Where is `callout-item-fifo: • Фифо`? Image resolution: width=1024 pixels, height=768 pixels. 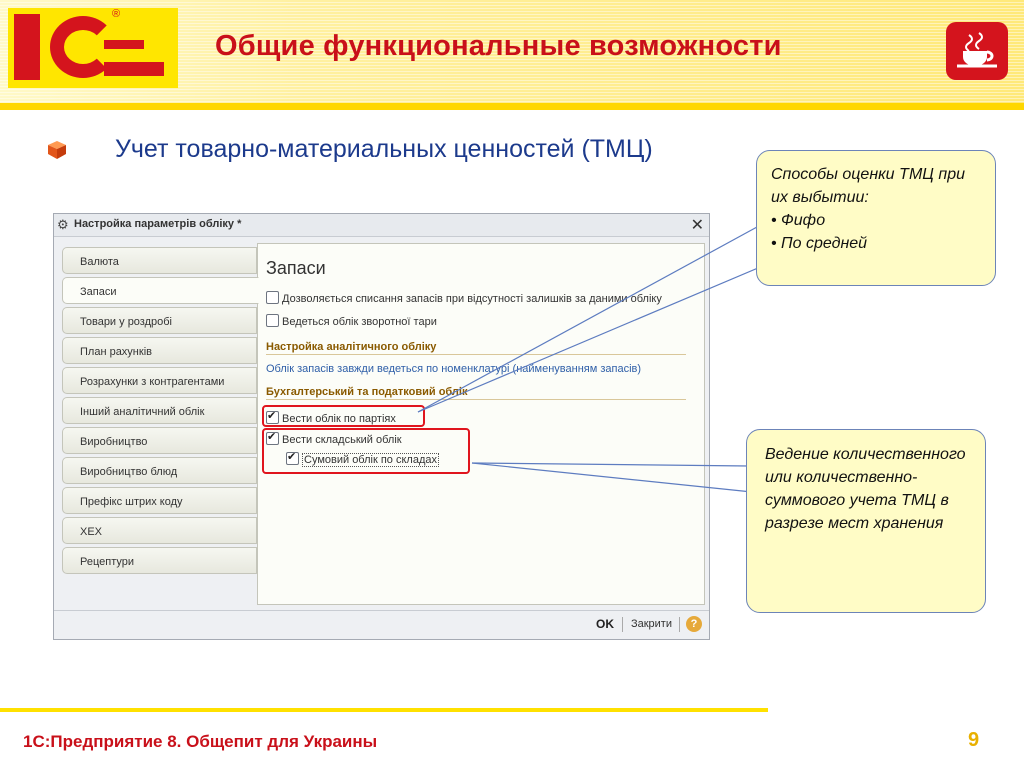 callout-item-fifo: • Фифо is located at coordinates (798, 220).